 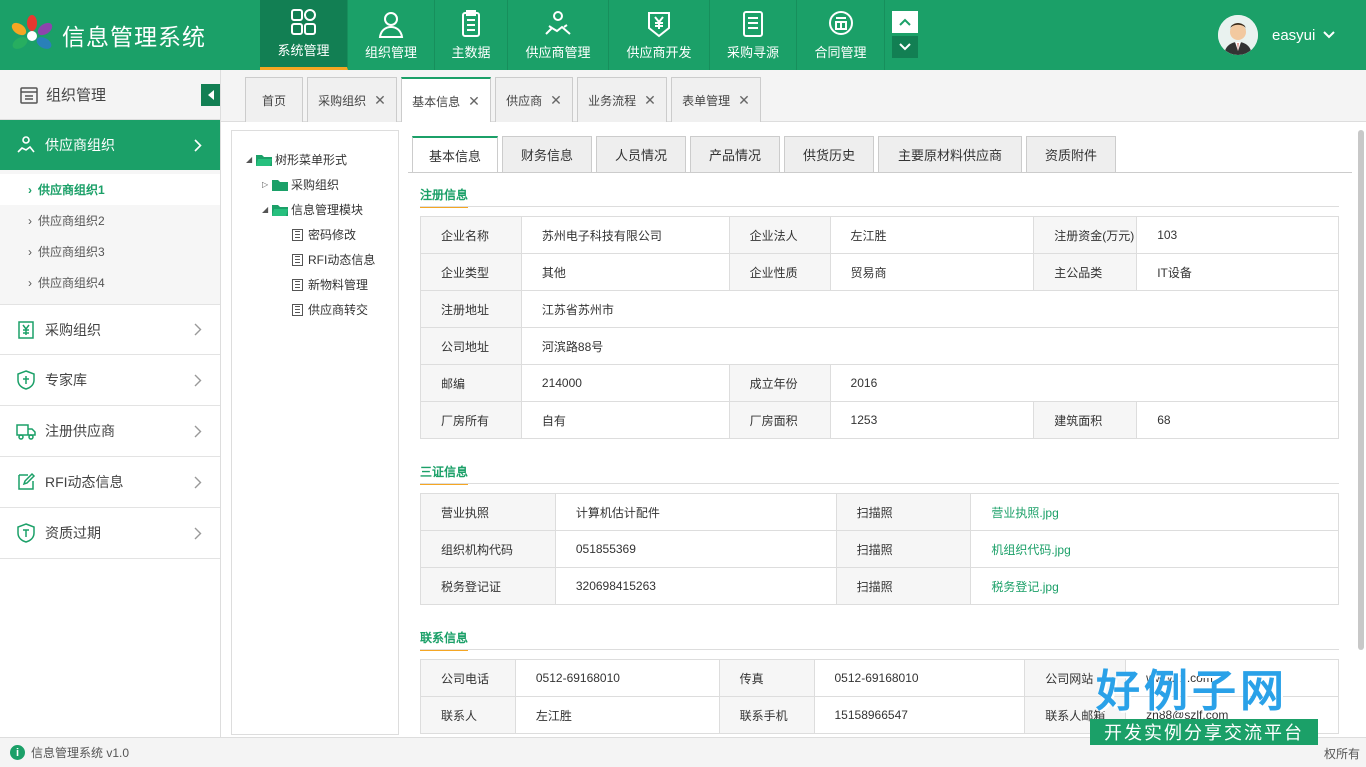 What do you see at coordinates (444, 640) in the screenshot?
I see `section-title-text: 联系信息` at bounding box center [444, 640].